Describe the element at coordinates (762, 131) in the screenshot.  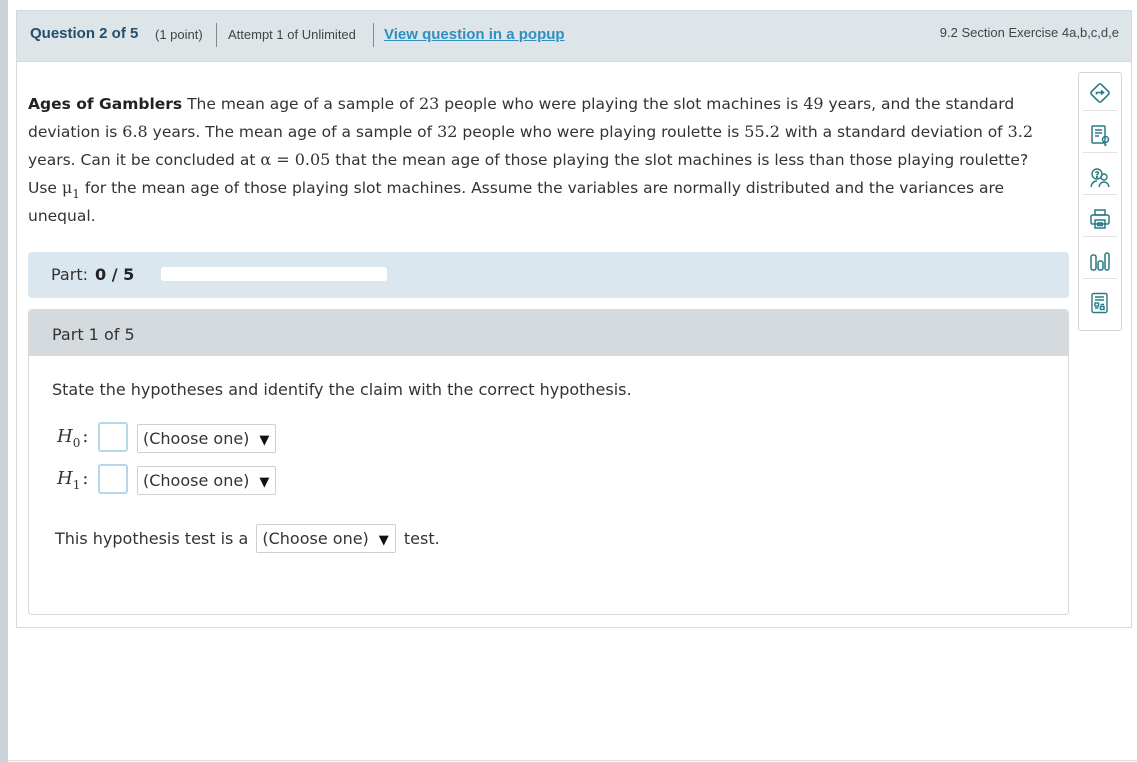
I see `mean-roulette: 55.2` at that location.